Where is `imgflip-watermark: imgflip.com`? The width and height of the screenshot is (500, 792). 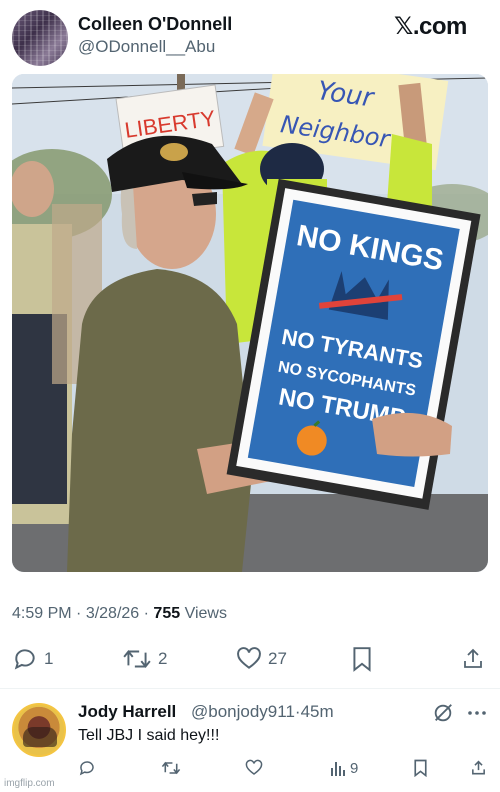
imgflip-watermark: imgflip.com is located at coordinates (29, 783).